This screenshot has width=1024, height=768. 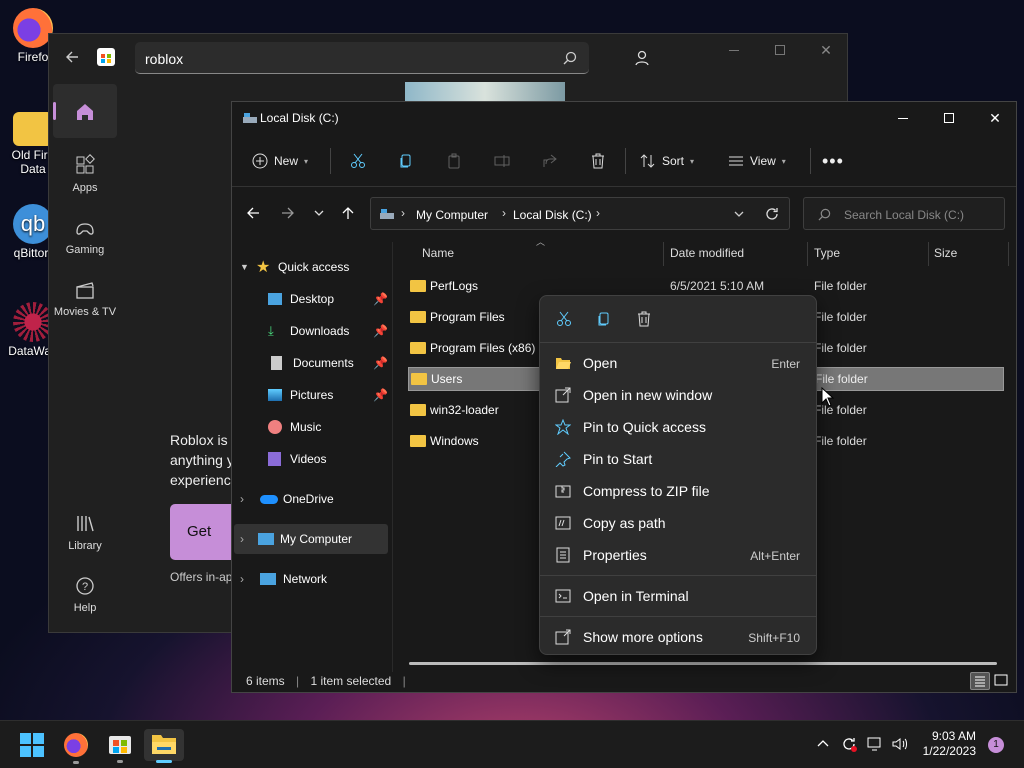 What do you see at coordinates (678, 596) in the screenshot?
I see `menu-item-open-terminal: Open in Terminal` at bounding box center [678, 596].